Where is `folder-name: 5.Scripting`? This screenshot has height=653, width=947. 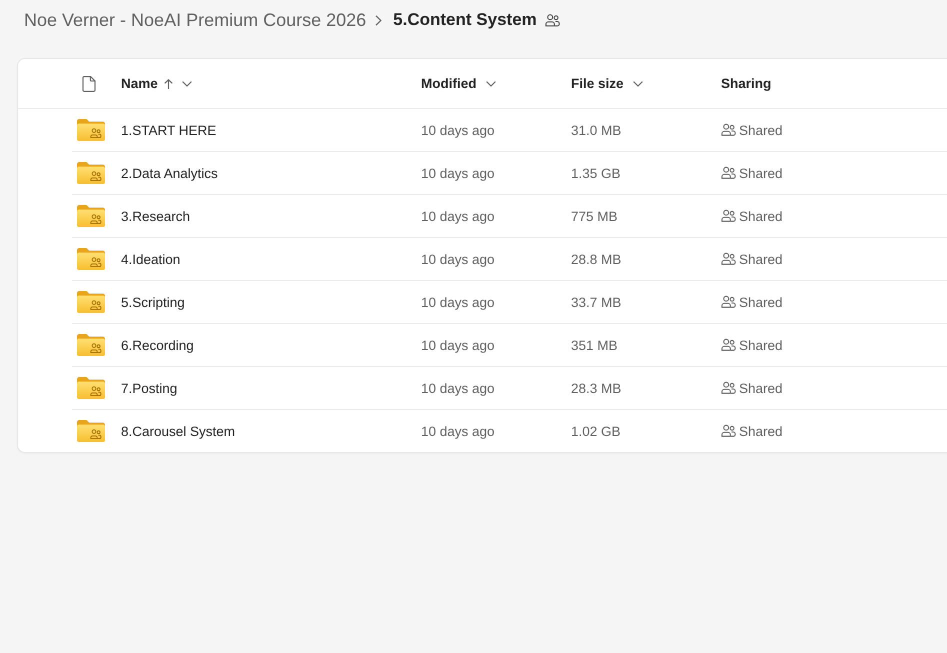 folder-name: 5.Scripting is located at coordinates (153, 302).